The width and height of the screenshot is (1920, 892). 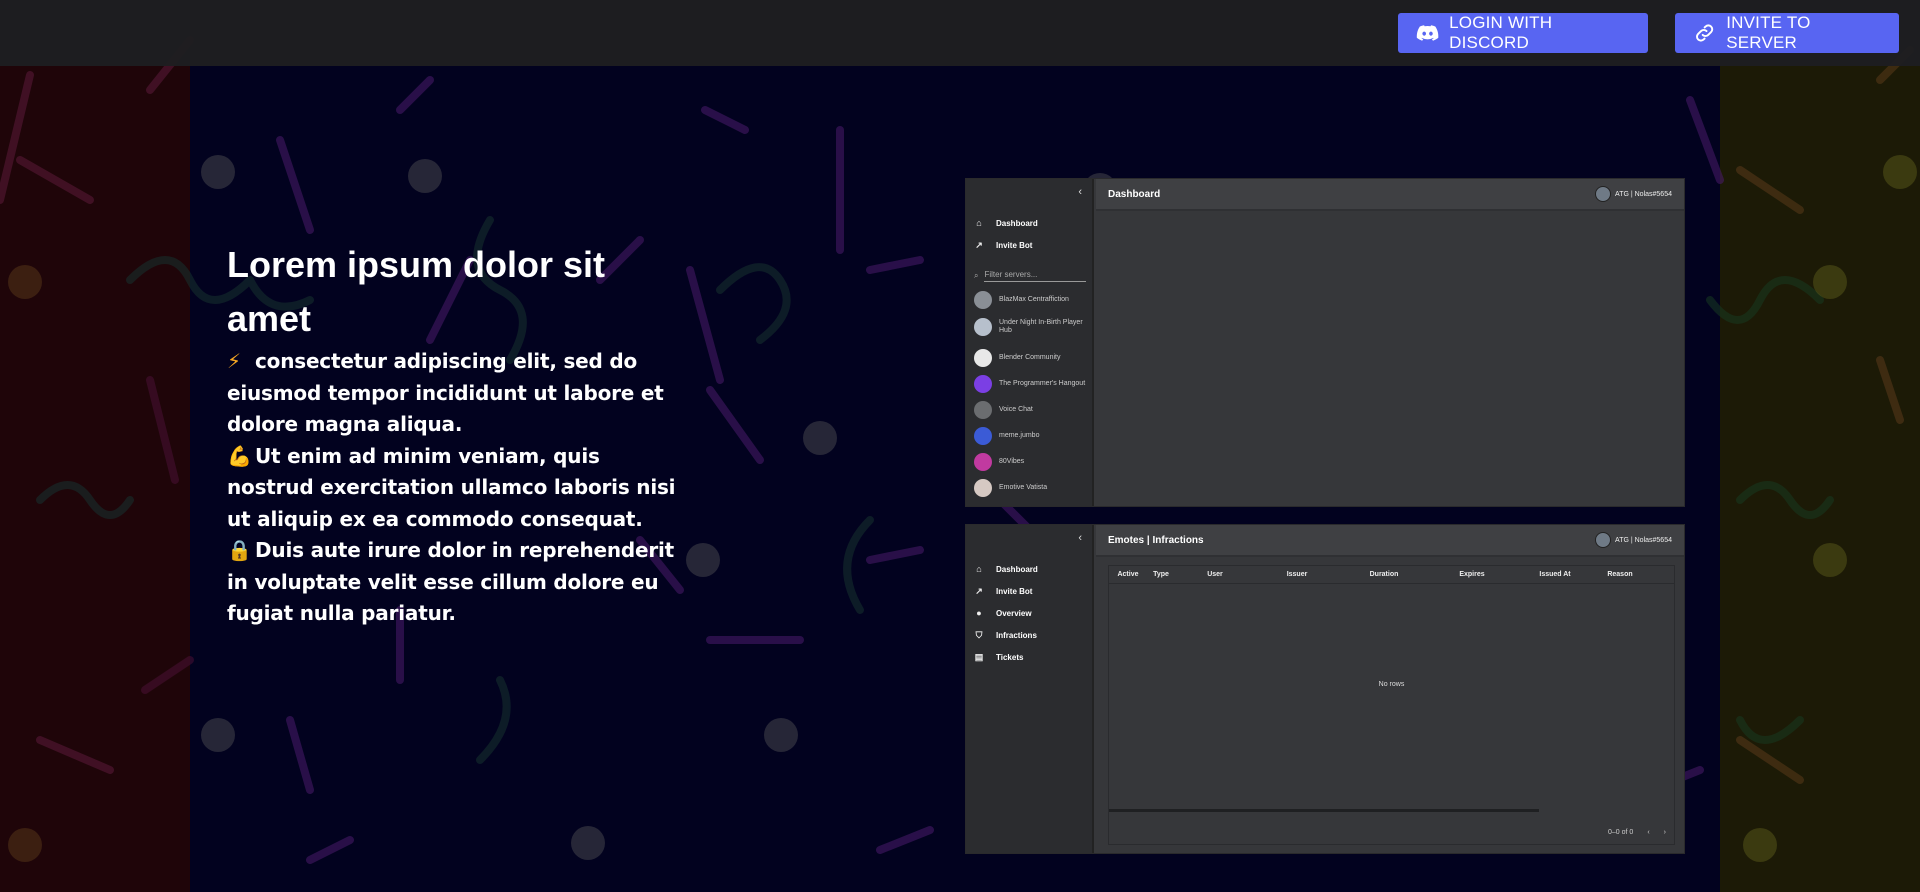 I want to click on chat-icon: ▤, so click(x=979, y=657).